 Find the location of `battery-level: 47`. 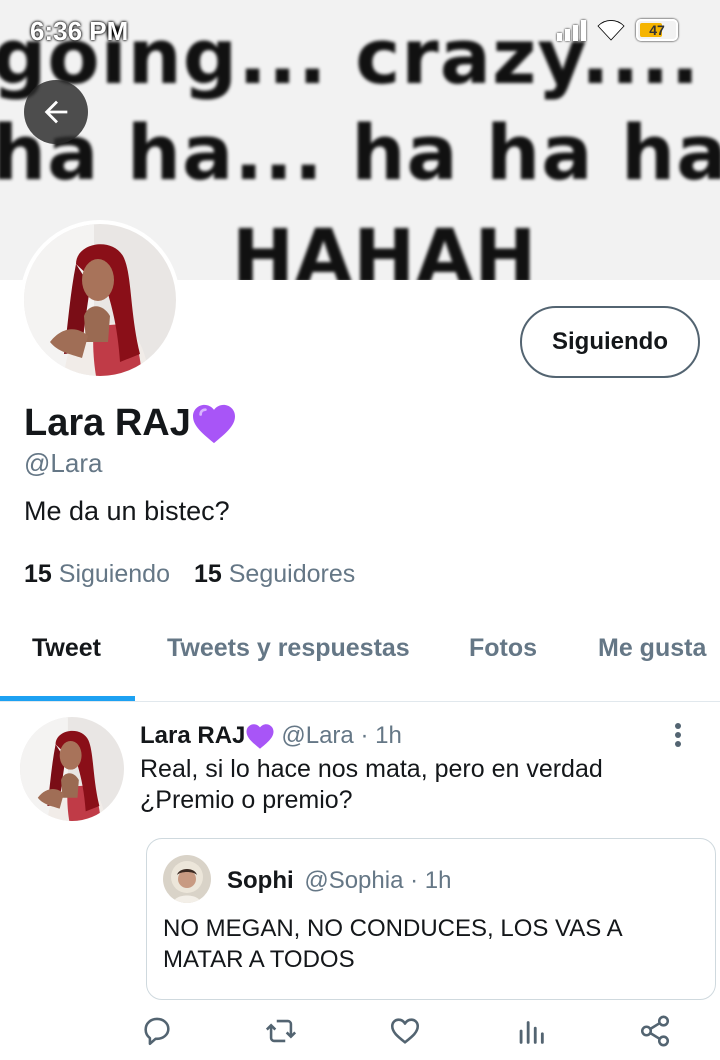

battery-level: 47 is located at coordinates (657, 30).